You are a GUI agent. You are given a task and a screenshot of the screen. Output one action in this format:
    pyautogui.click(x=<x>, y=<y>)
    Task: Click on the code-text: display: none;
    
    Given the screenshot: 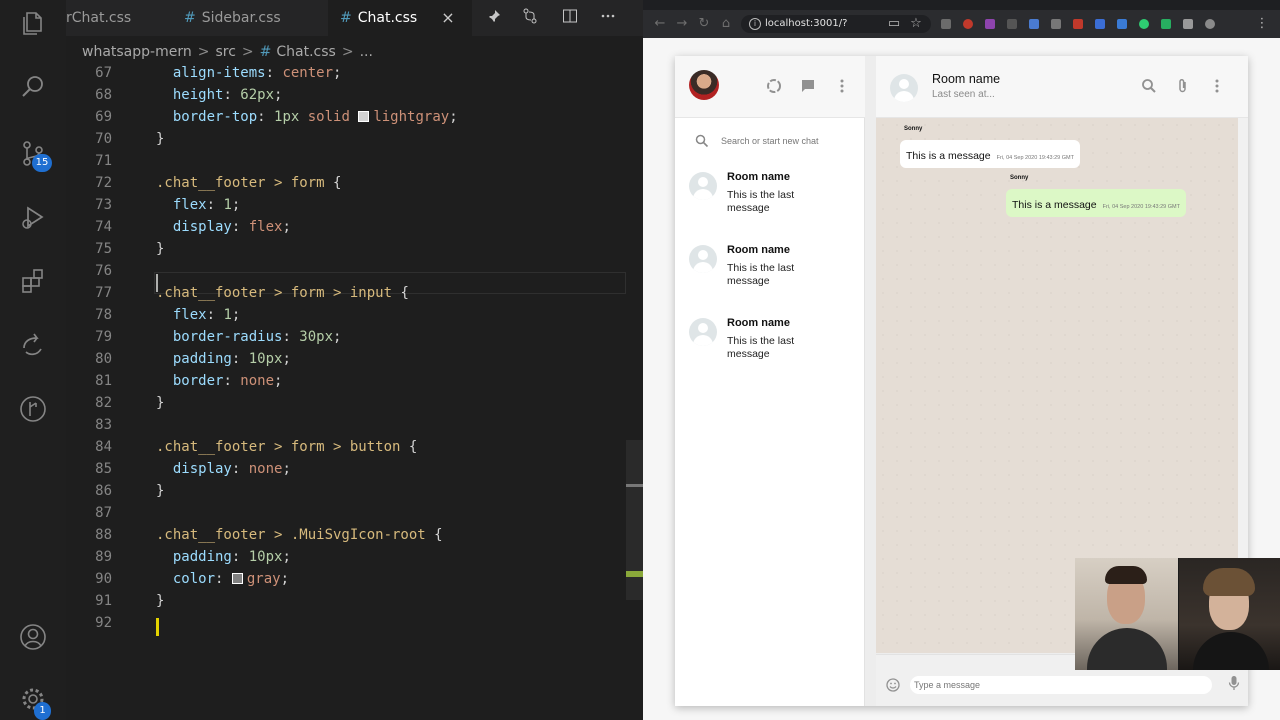 What is the action you would take?
    pyautogui.click(x=223, y=469)
    